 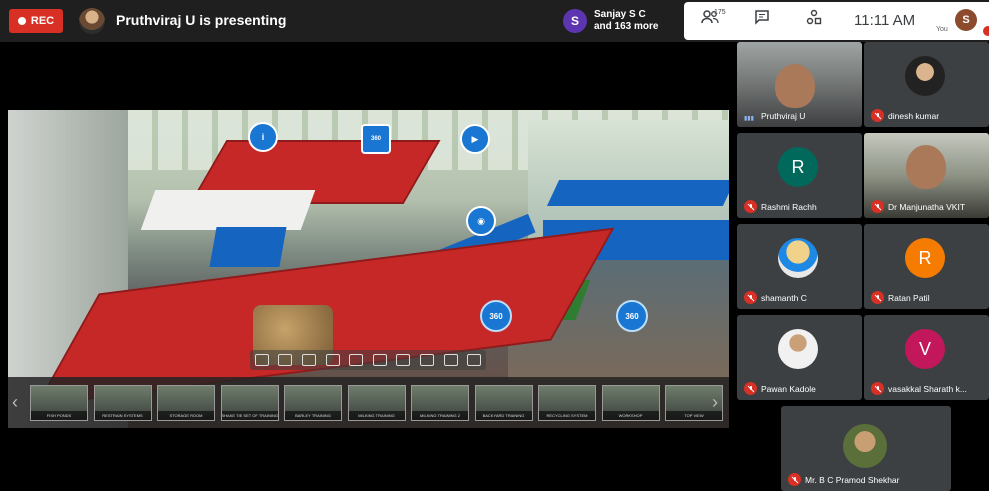 I want to click on pan-up-icon, so click(x=356, y=360).